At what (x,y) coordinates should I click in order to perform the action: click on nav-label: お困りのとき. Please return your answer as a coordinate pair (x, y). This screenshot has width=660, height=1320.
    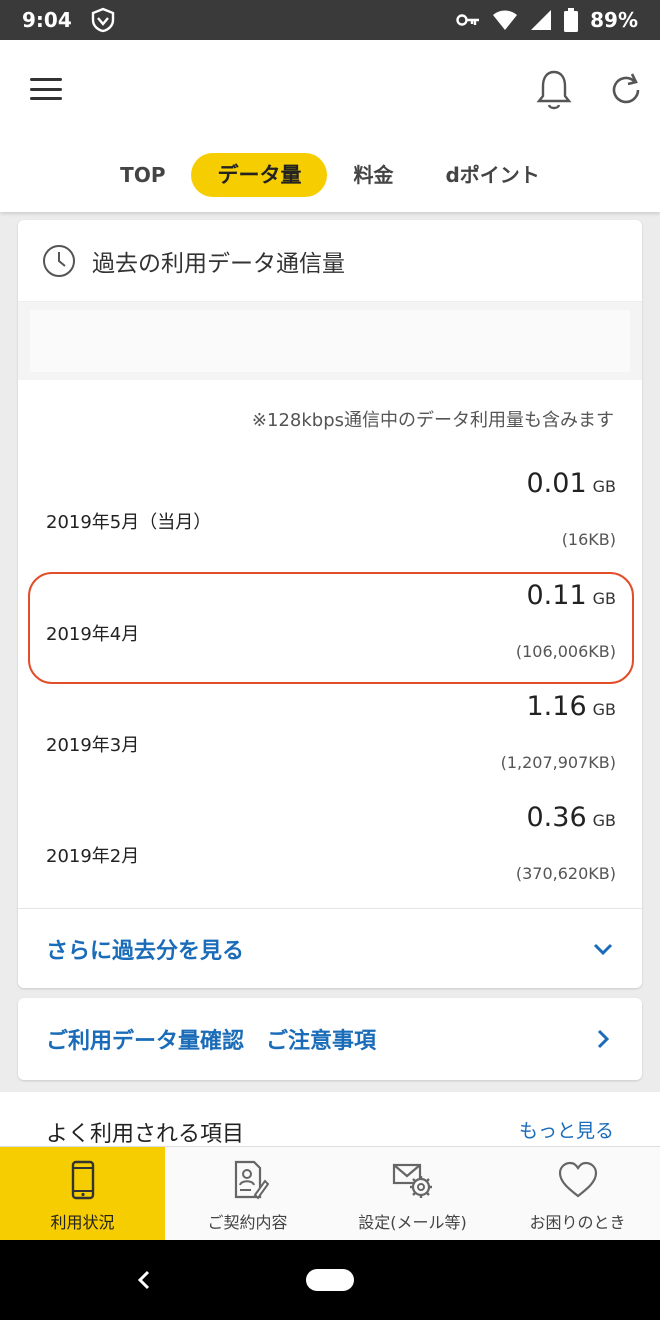
    Looking at the image, I should click on (577, 1222).